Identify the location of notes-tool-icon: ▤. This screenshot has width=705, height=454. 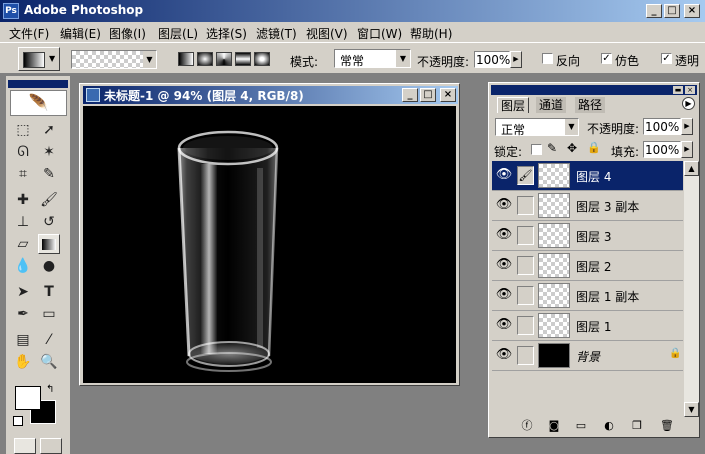
(23, 340).